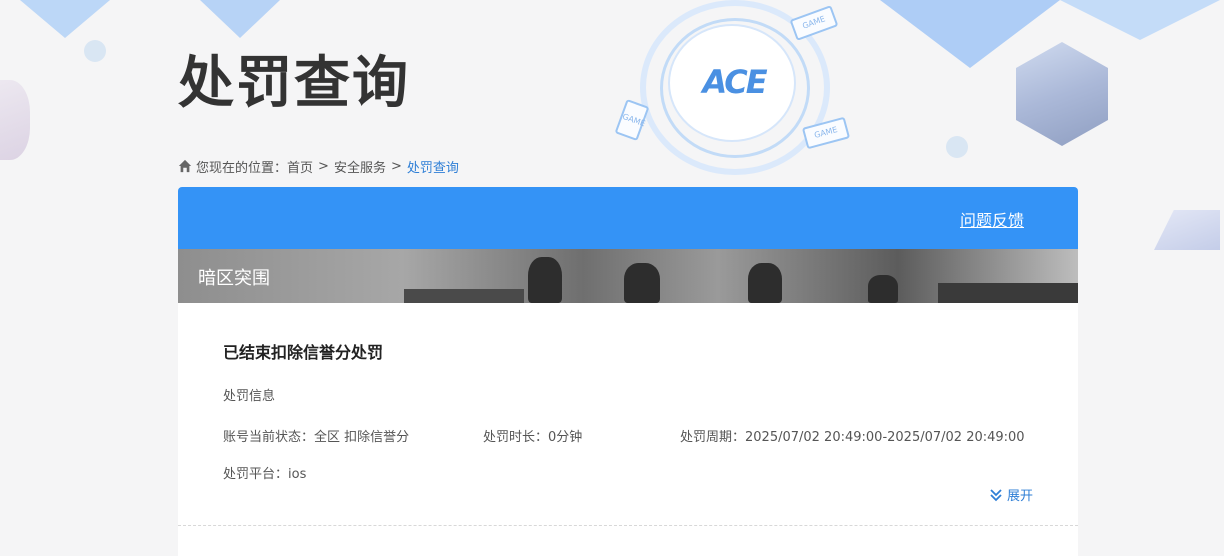  Describe the element at coordinates (15, 120) in the screenshot. I see `character-art-left` at that location.